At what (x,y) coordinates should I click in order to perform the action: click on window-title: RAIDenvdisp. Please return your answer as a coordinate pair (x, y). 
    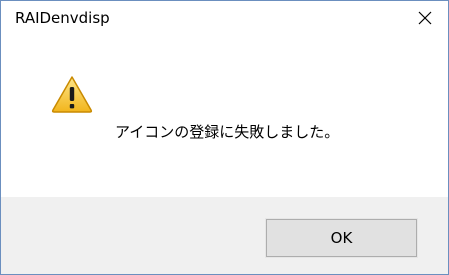
    Looking at the image, I should click on (62, 18).